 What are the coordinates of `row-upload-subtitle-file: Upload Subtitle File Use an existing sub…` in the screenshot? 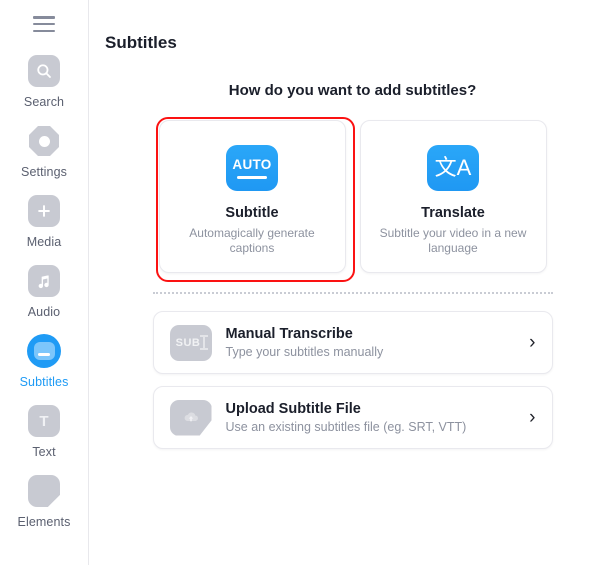 It's located at (352, 417).